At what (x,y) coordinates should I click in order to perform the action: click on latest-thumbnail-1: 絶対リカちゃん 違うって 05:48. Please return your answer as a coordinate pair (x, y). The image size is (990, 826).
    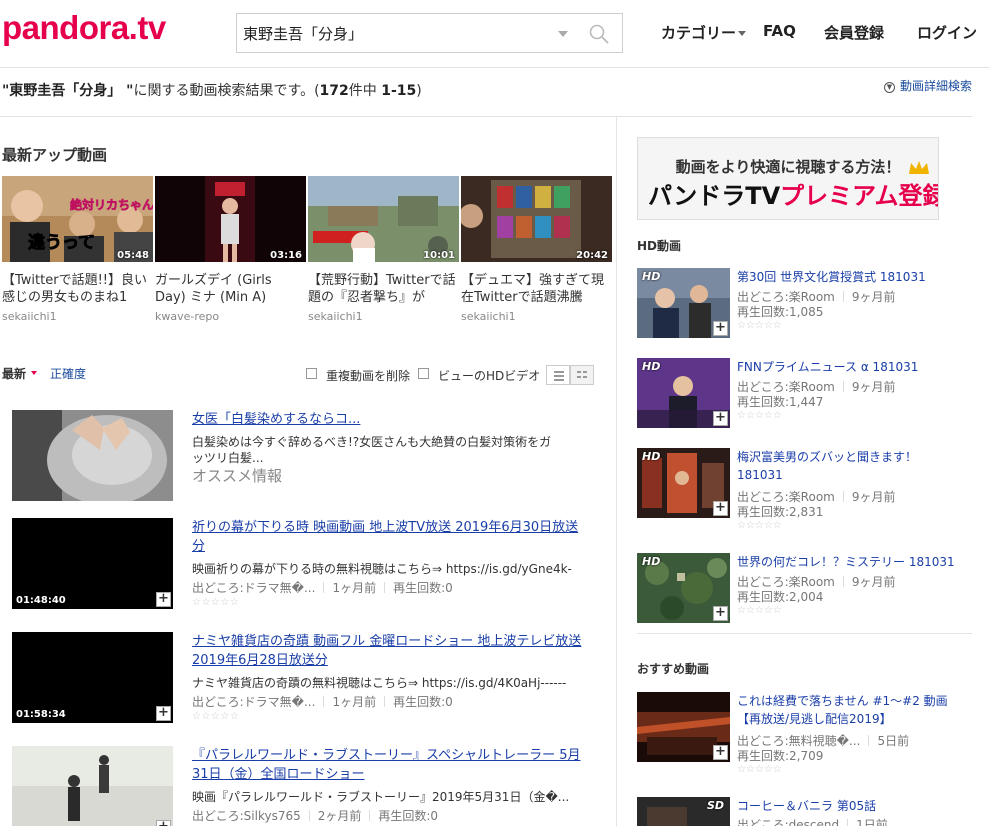
    Looking at the image, I should click on (77, 219).